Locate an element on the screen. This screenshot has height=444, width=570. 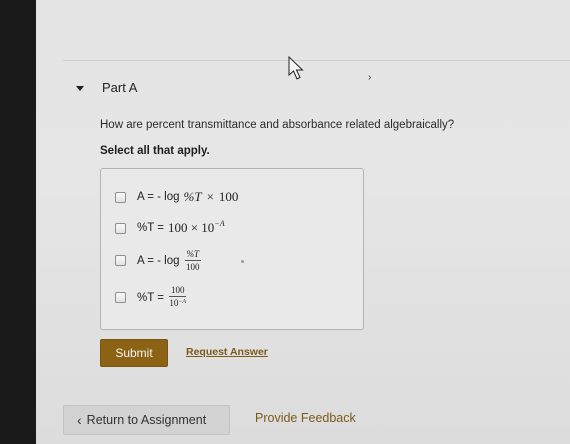
fraction: 100 10−A is located at coordinates (177, 297).